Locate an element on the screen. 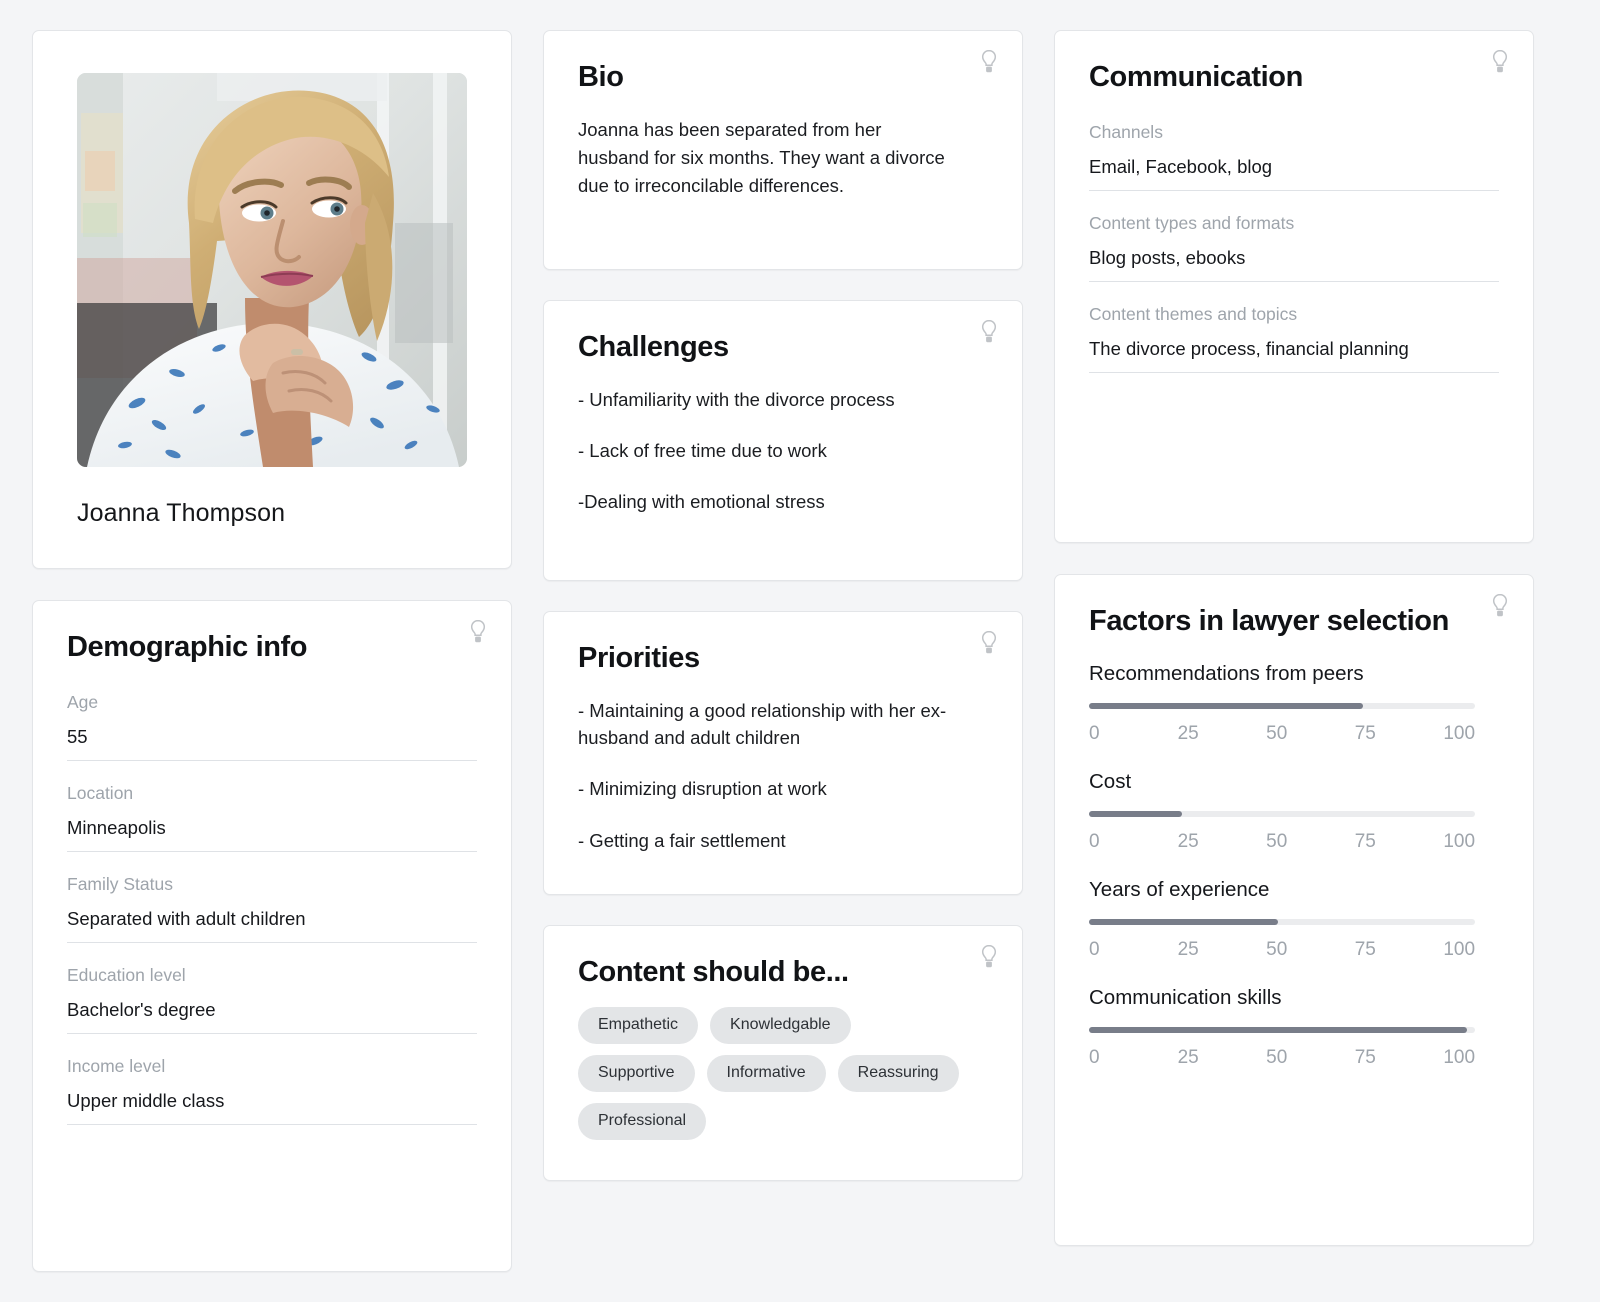 The width and height of the screenshot is (1600, 1302). field-label: Location is located at coordinates (100, 793).